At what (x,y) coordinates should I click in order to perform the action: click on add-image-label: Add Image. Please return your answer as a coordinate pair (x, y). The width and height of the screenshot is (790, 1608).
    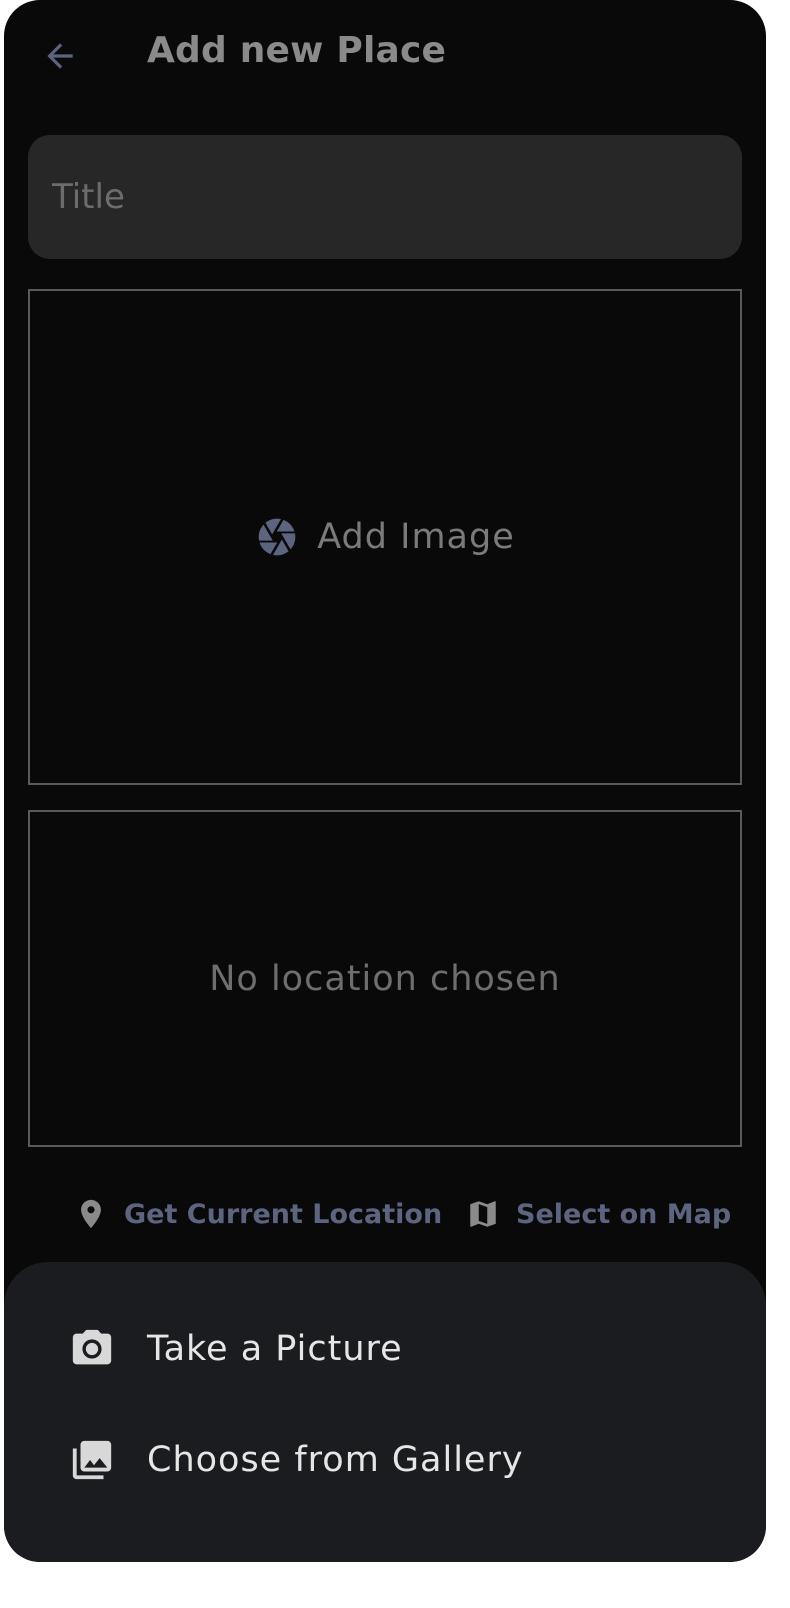
    Looking at the image, I should click on (416, 537).